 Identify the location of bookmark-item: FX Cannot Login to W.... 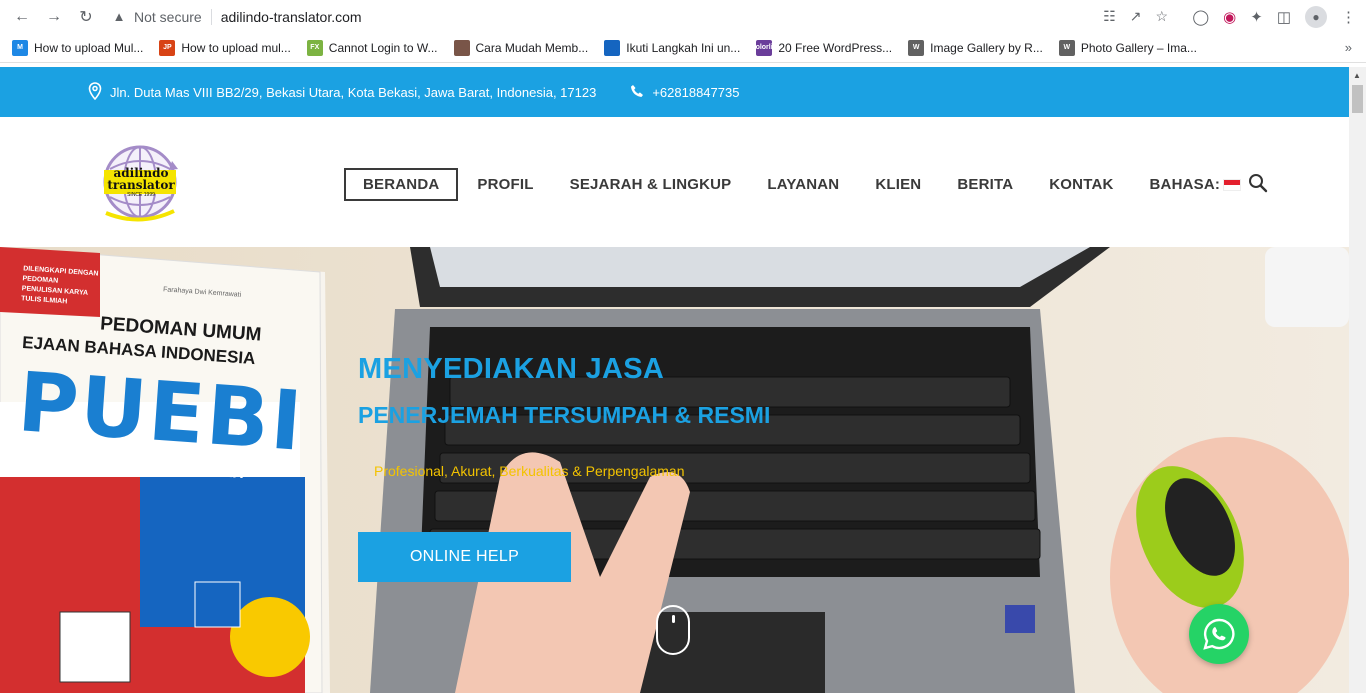
(372, 47).